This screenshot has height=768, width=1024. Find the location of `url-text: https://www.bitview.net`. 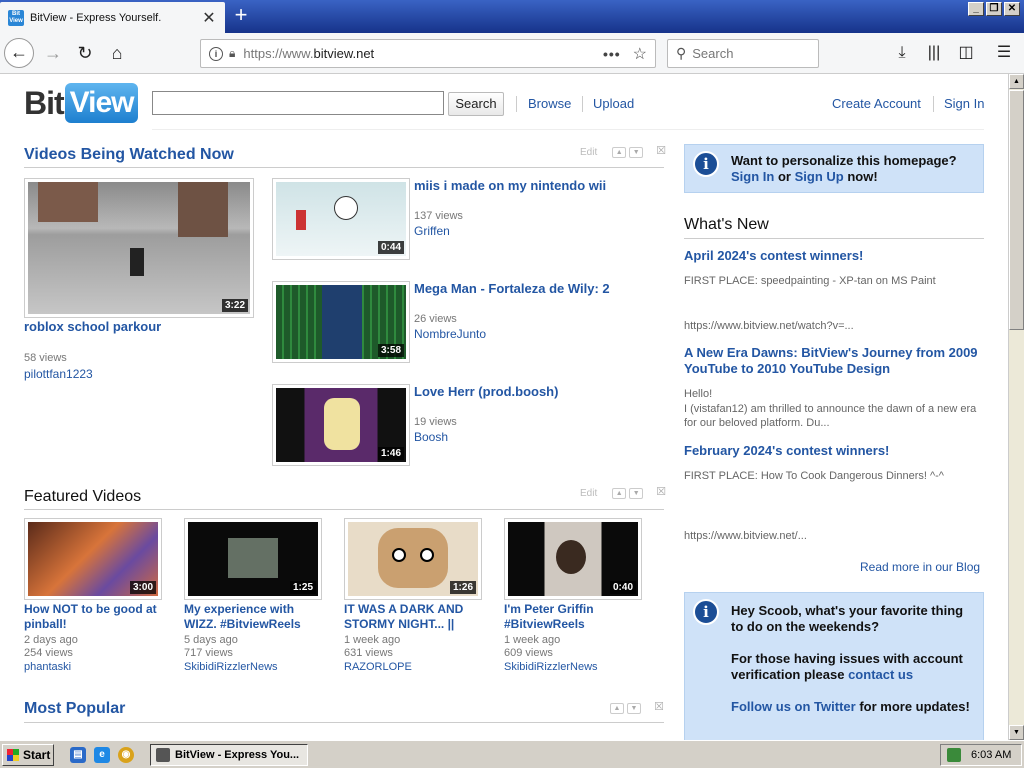

url-text: https://www.bitview.net is located at coordinates (423, 53).